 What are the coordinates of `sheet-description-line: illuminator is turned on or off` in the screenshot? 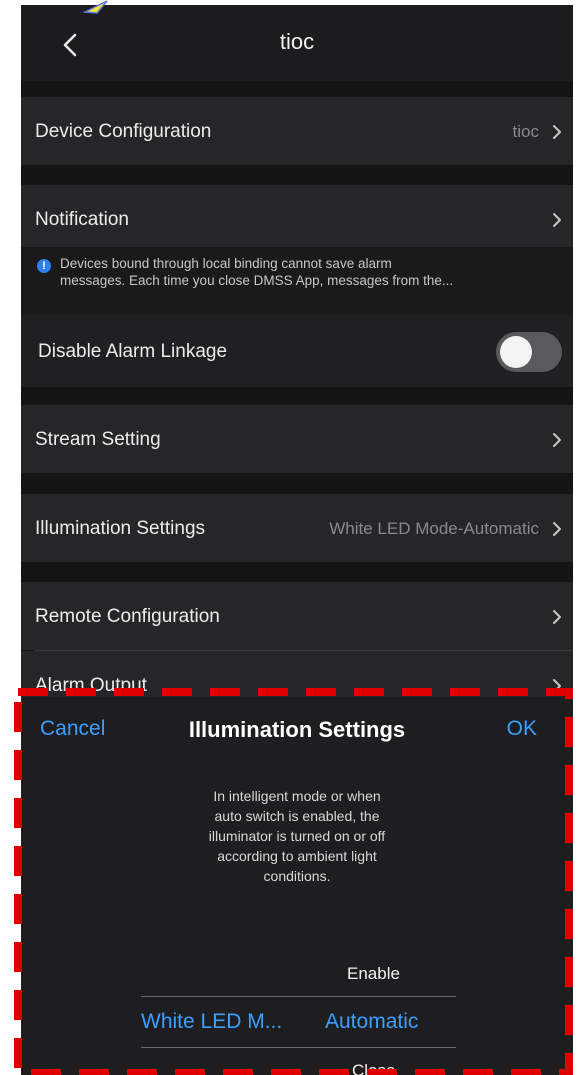 It's located at (297, 836).